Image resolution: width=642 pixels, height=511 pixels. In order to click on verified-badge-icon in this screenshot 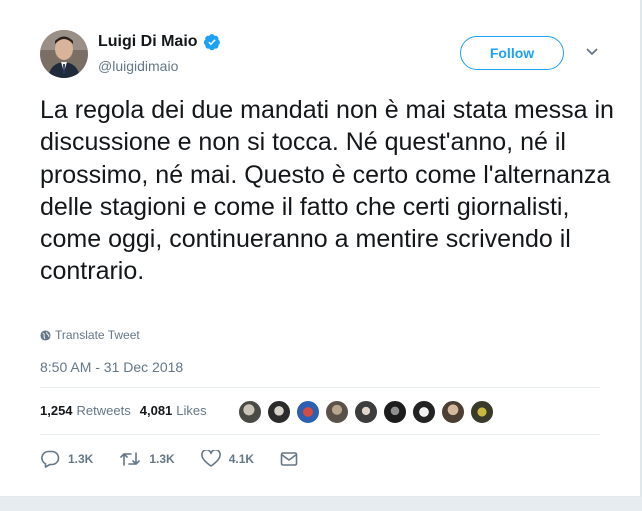, I will do `click(211, 42)`.